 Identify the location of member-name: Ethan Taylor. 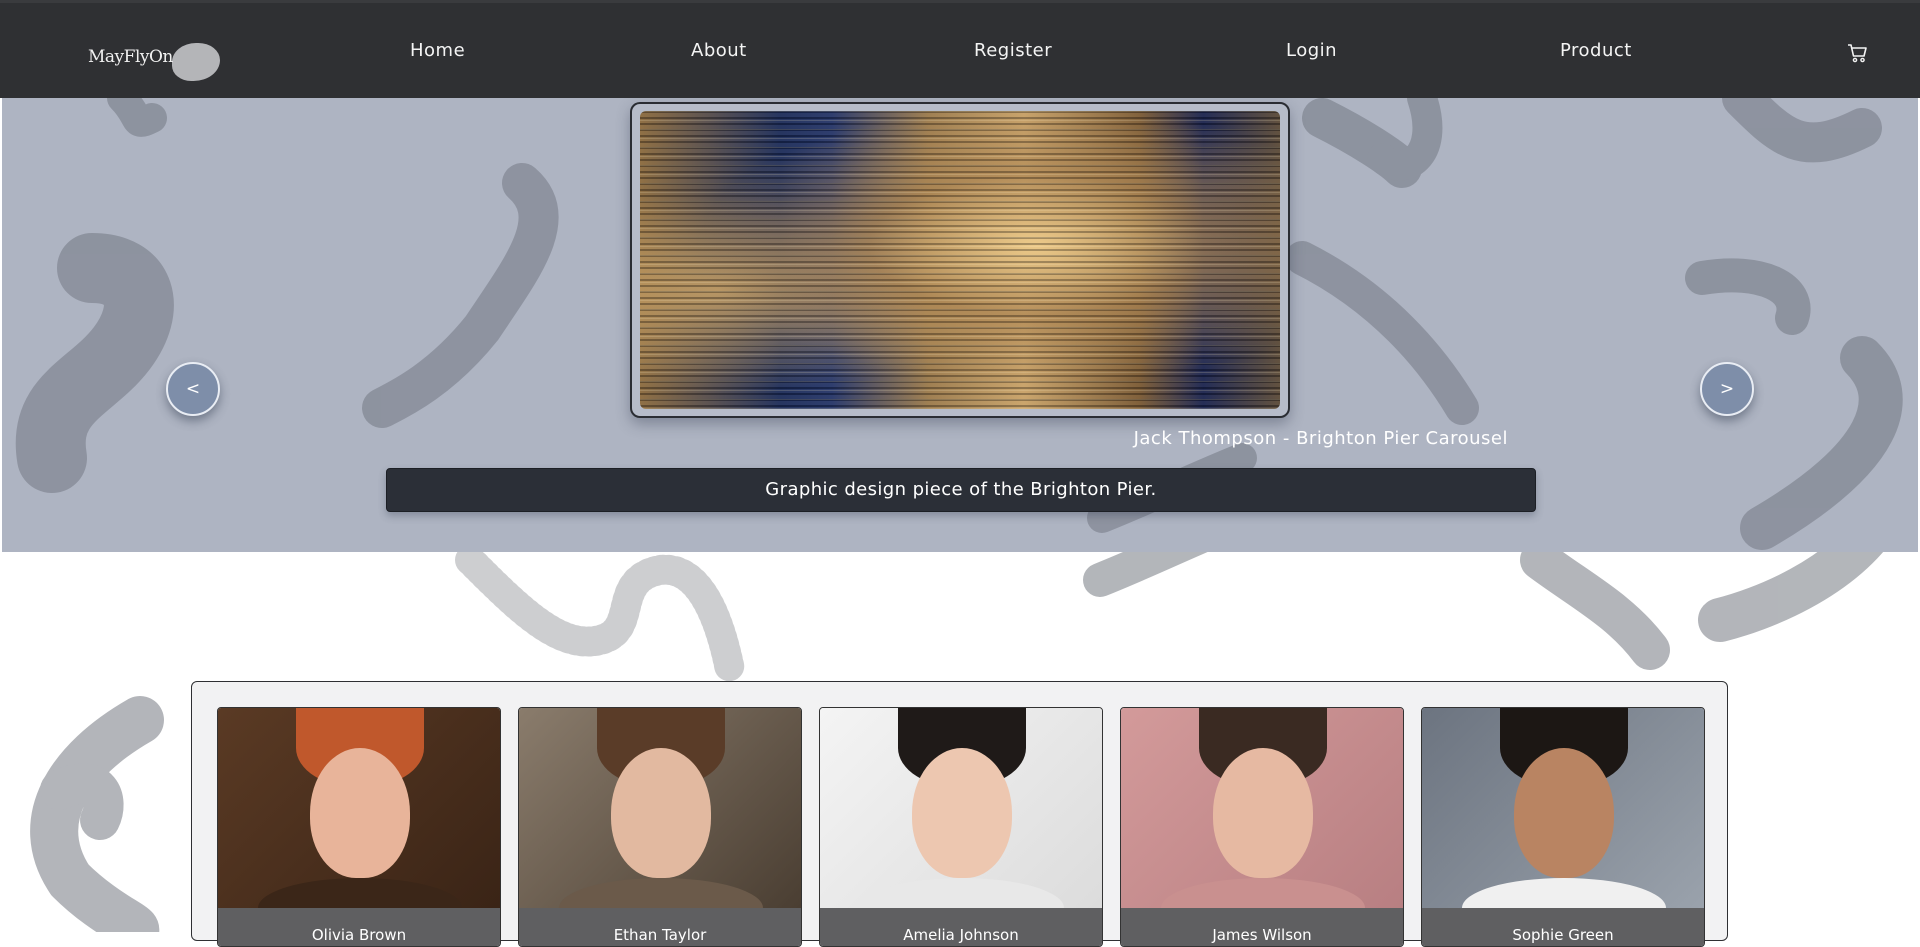
(660, 927).